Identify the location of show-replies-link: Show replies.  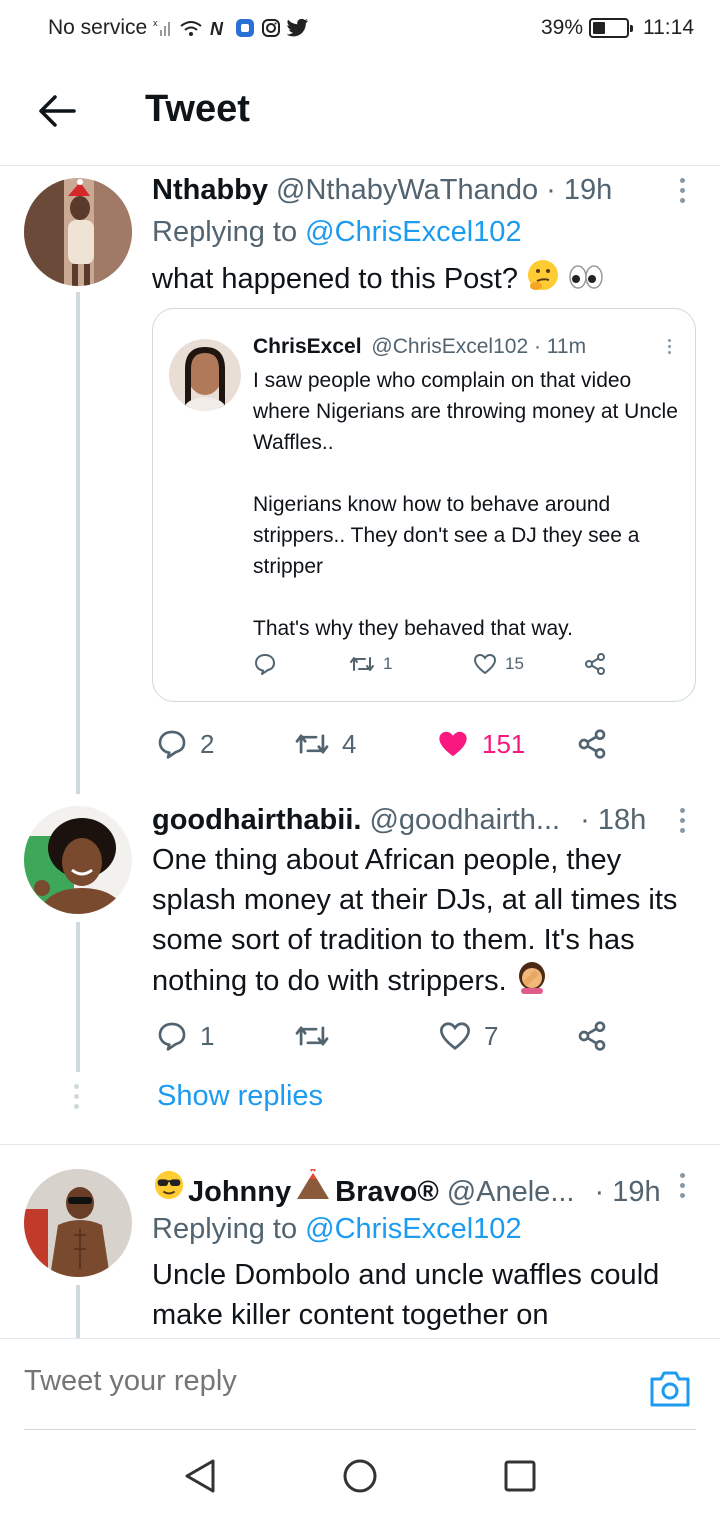
(240, 1096).